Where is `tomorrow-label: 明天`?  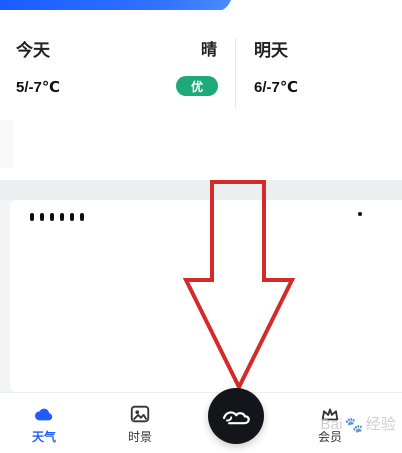 tomorrow-label: 明天 is located at coordinates (271, 50).